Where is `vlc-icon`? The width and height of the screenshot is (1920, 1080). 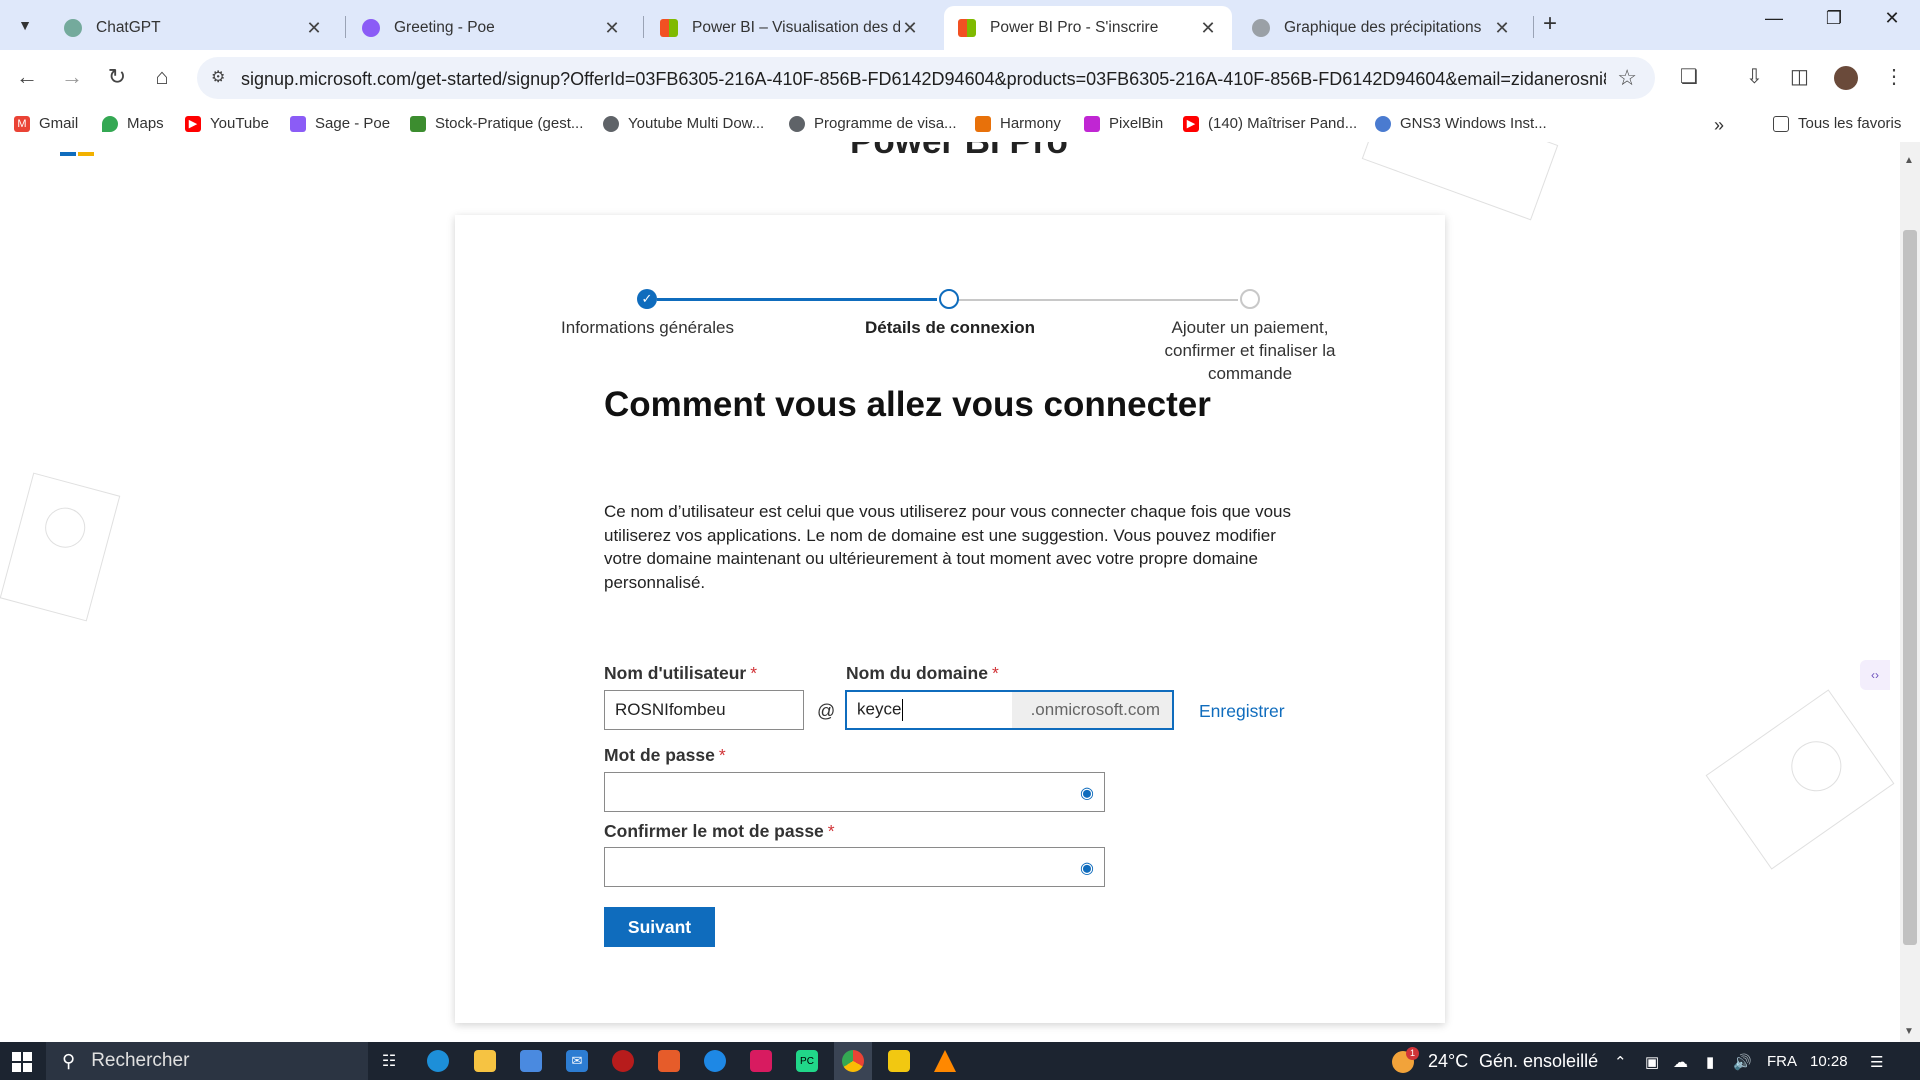 vlc-icon is located at coordinates (945, 1061).